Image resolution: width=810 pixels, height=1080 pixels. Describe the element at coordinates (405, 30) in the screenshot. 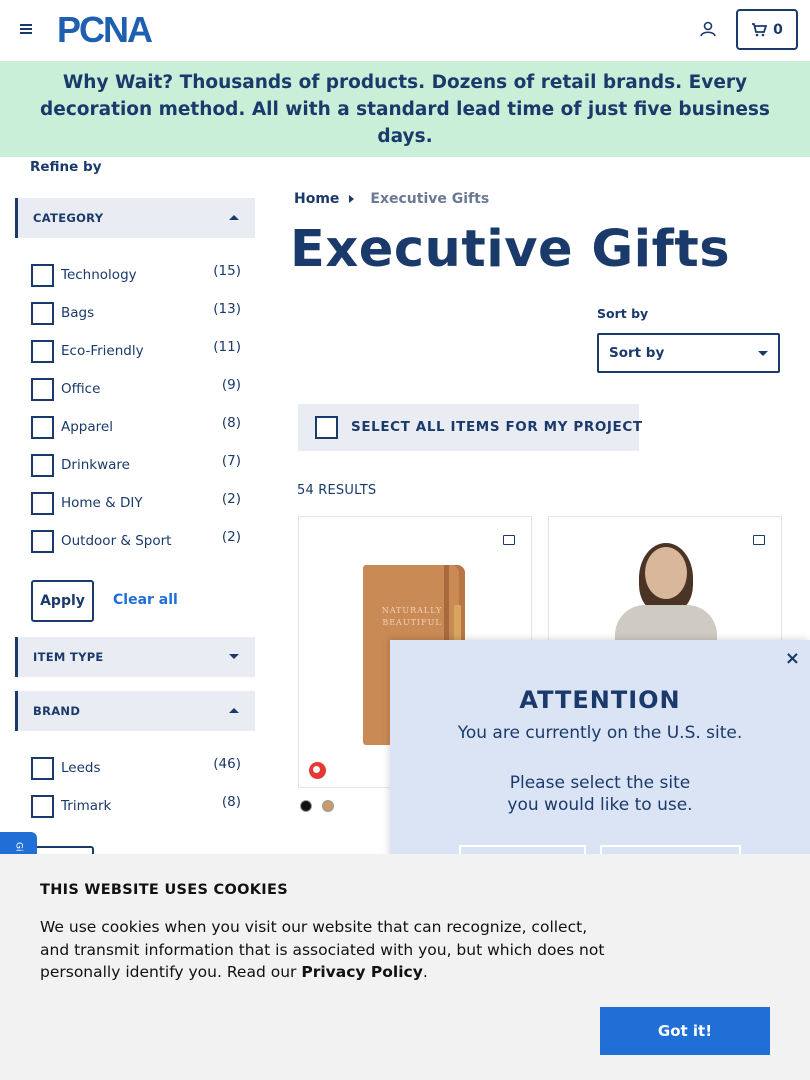

I see `site-header: PCNA 0` at that location.